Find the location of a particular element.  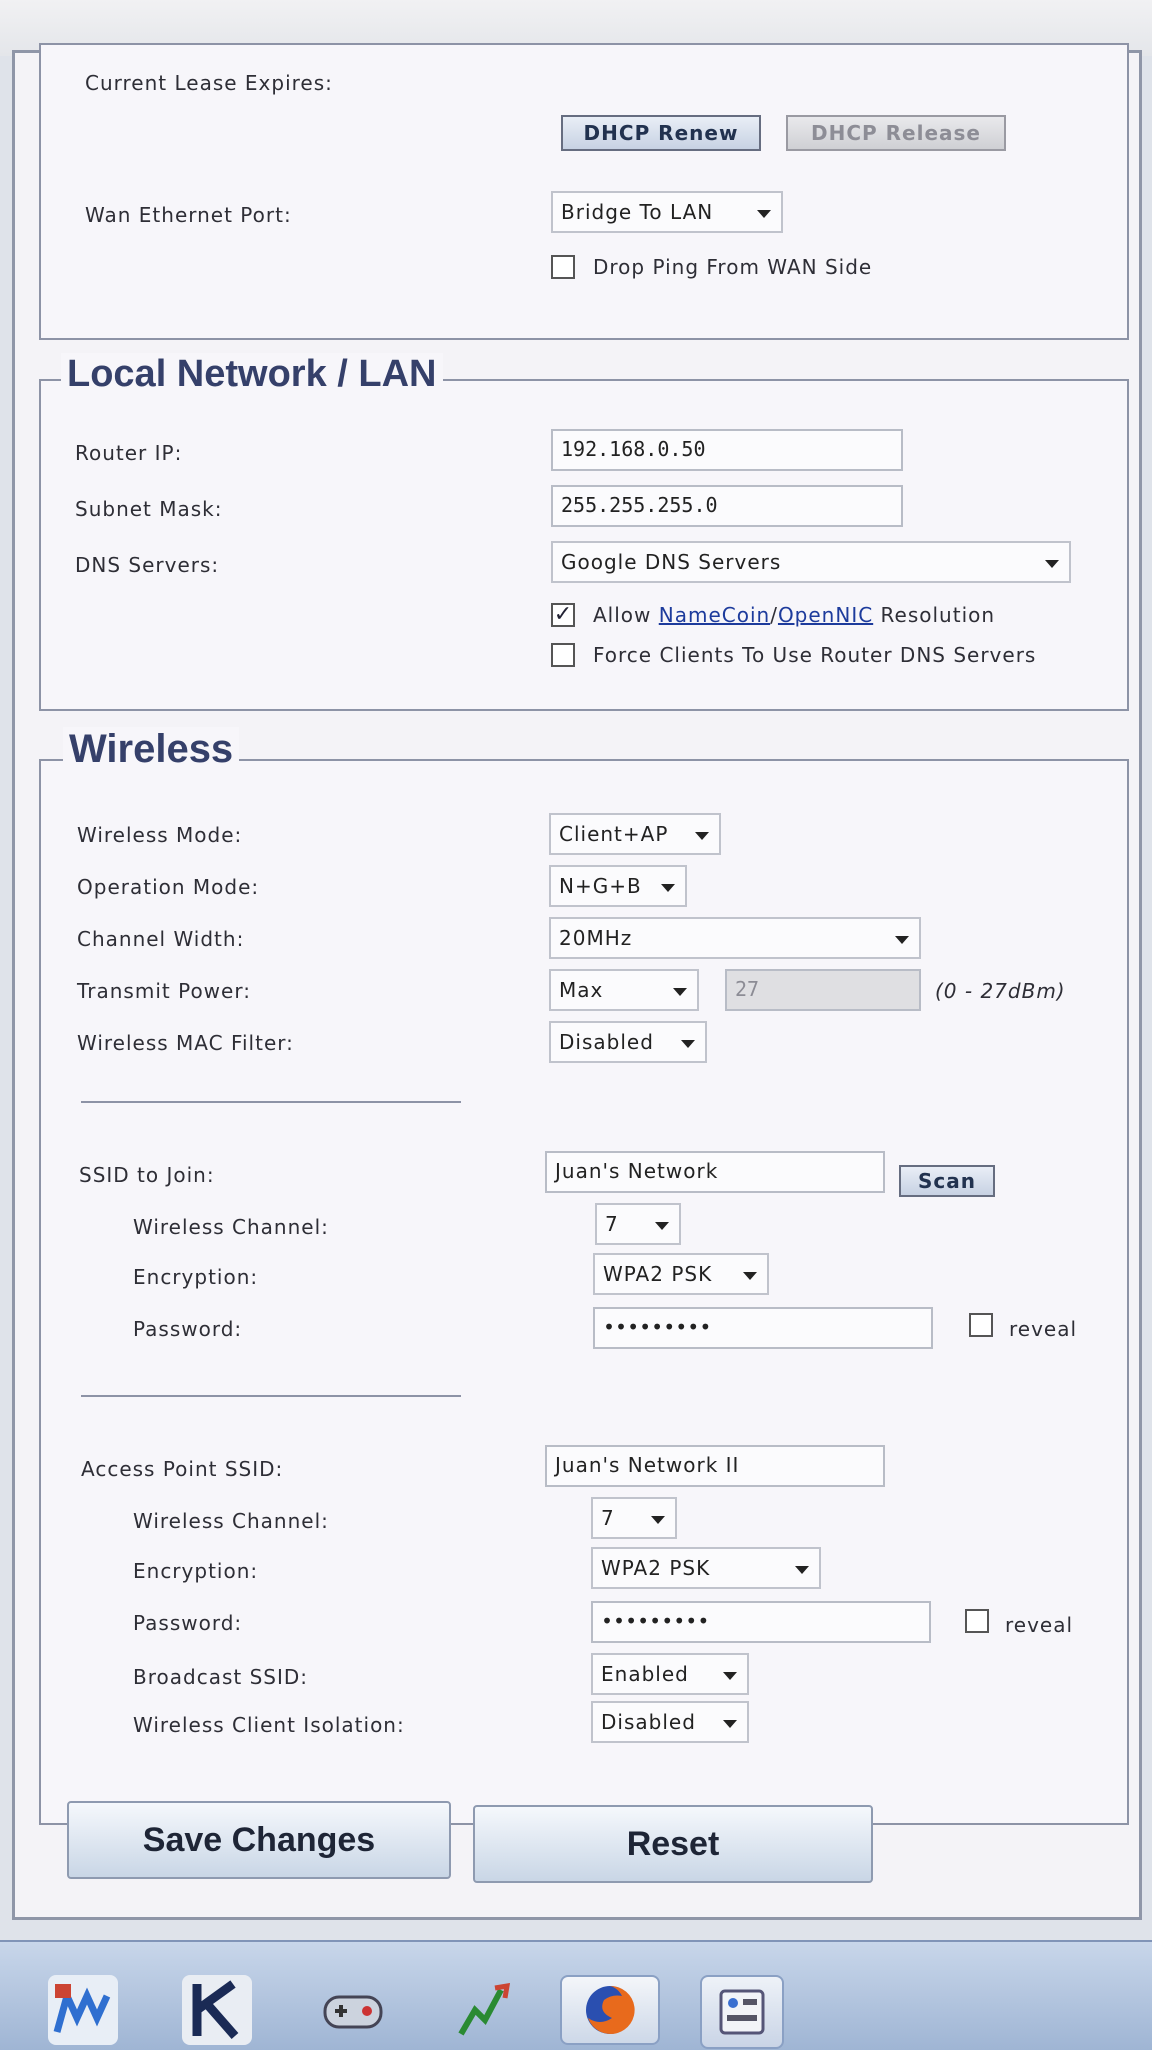

ap-encryption-select: WPA2 PSK is located at coordinates (706, 1568).